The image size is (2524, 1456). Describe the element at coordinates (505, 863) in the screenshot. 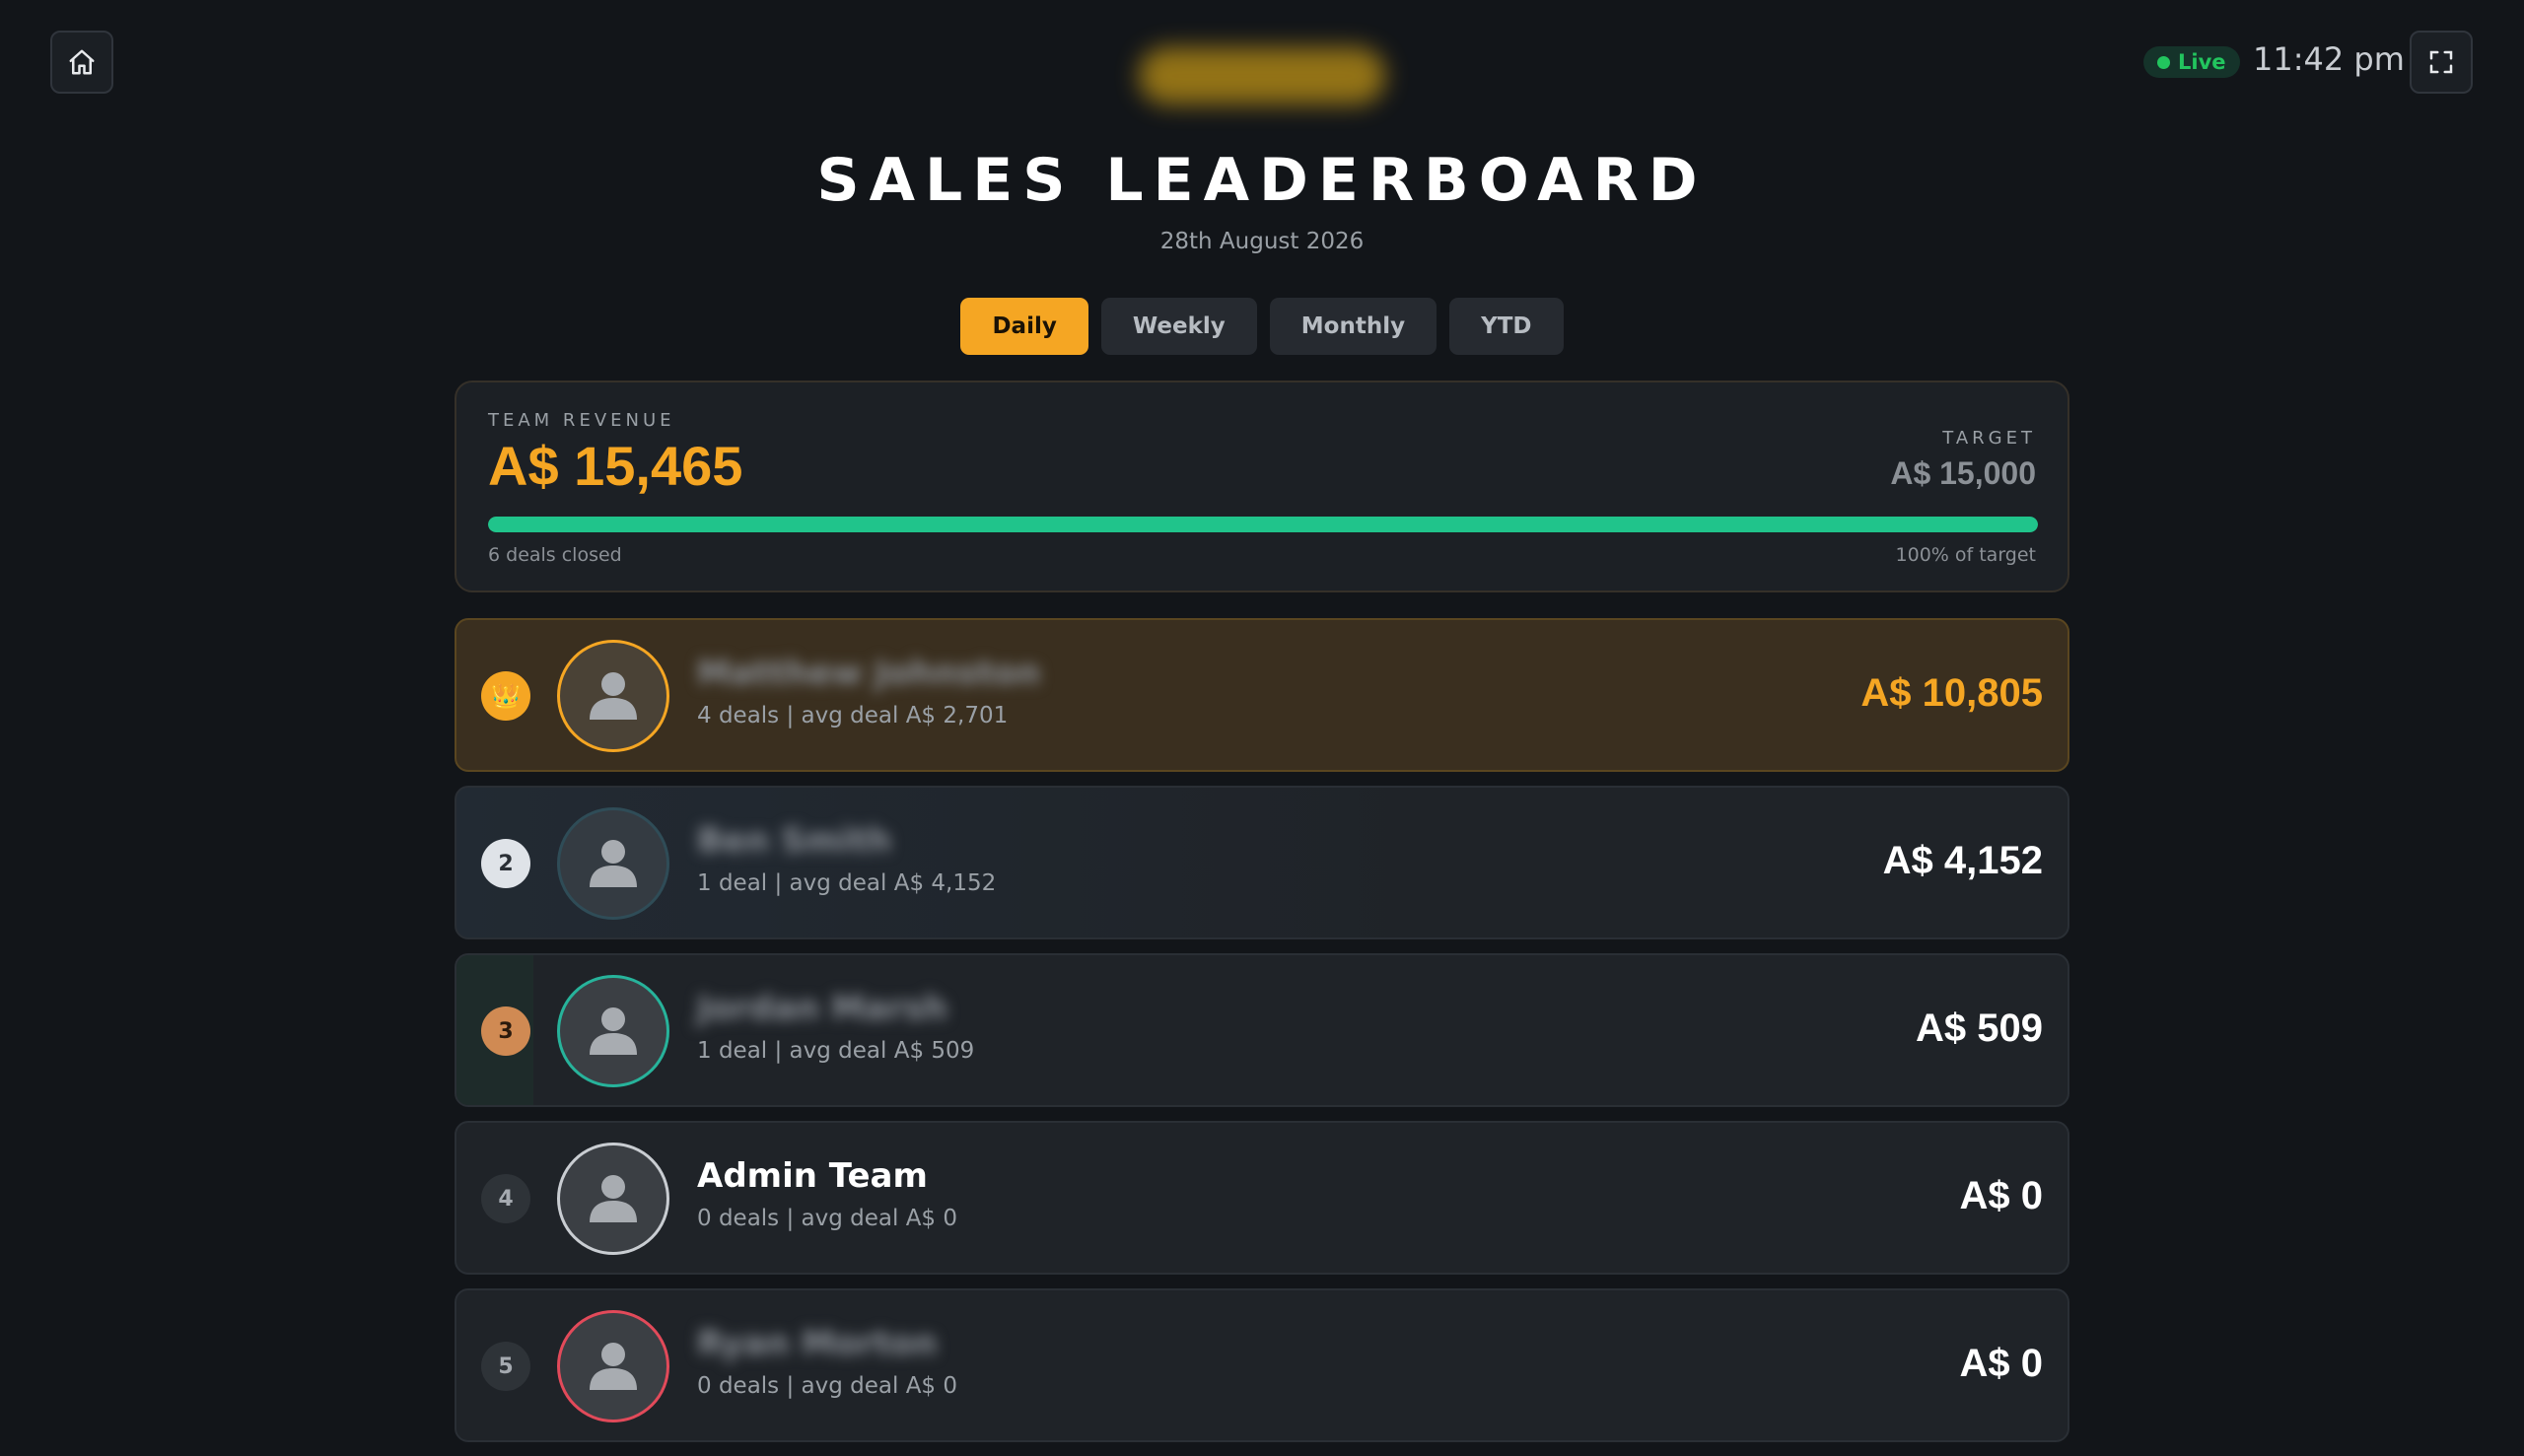

I see `rank-badge: 2` at that location.